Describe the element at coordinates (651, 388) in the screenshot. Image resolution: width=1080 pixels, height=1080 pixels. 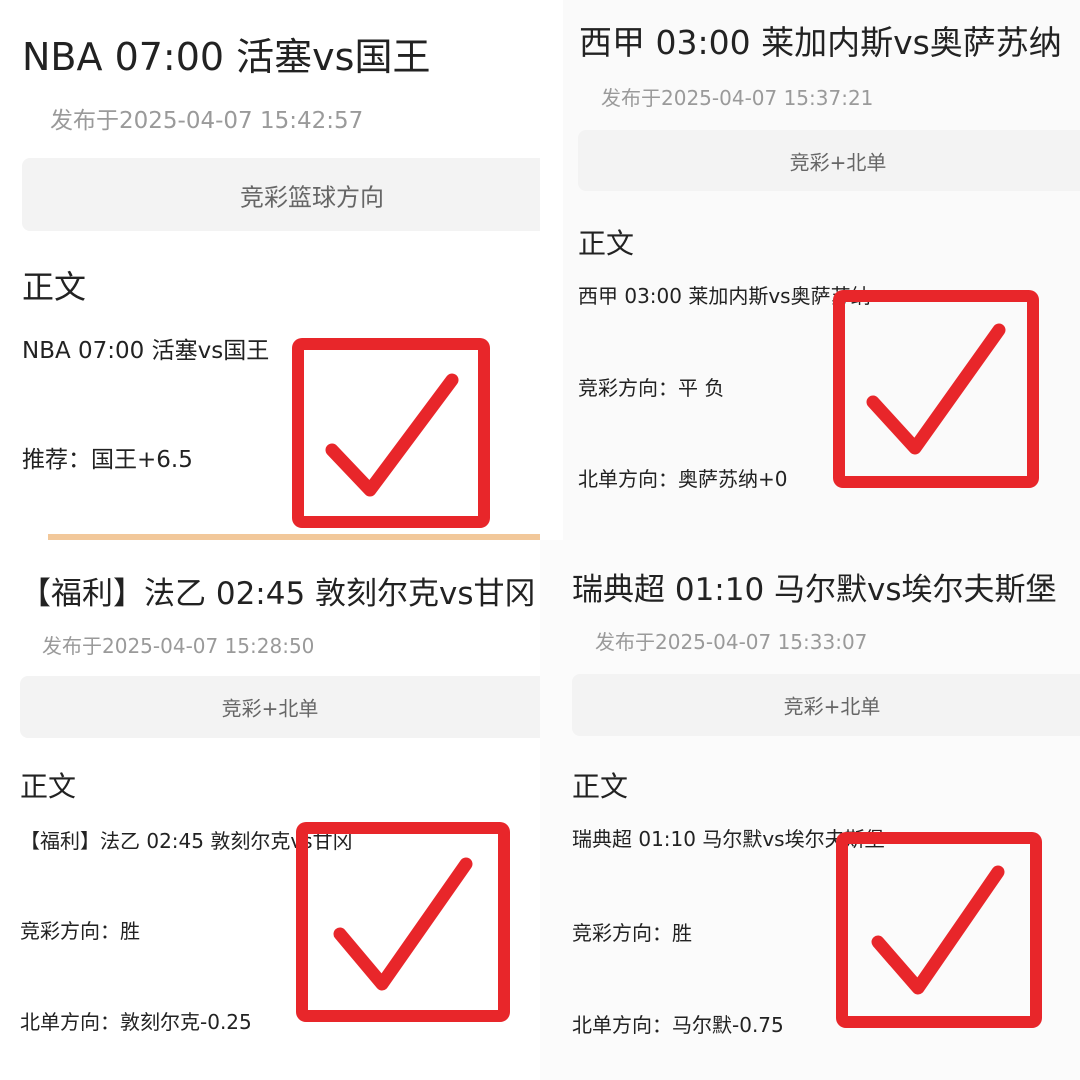
I see `jingcai-direction-line: 竞彩方向：平 负` at that location.